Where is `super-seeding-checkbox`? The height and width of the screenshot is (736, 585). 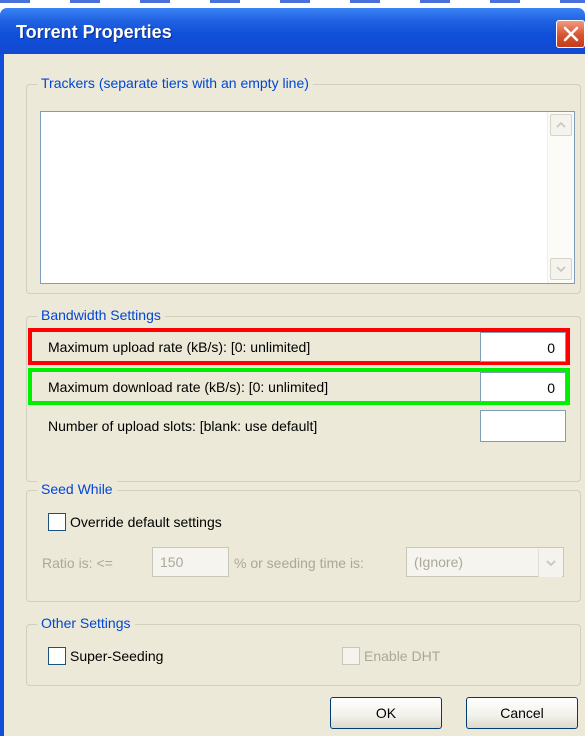 super-seeding-checkbox is located at coordinates (57, 656).